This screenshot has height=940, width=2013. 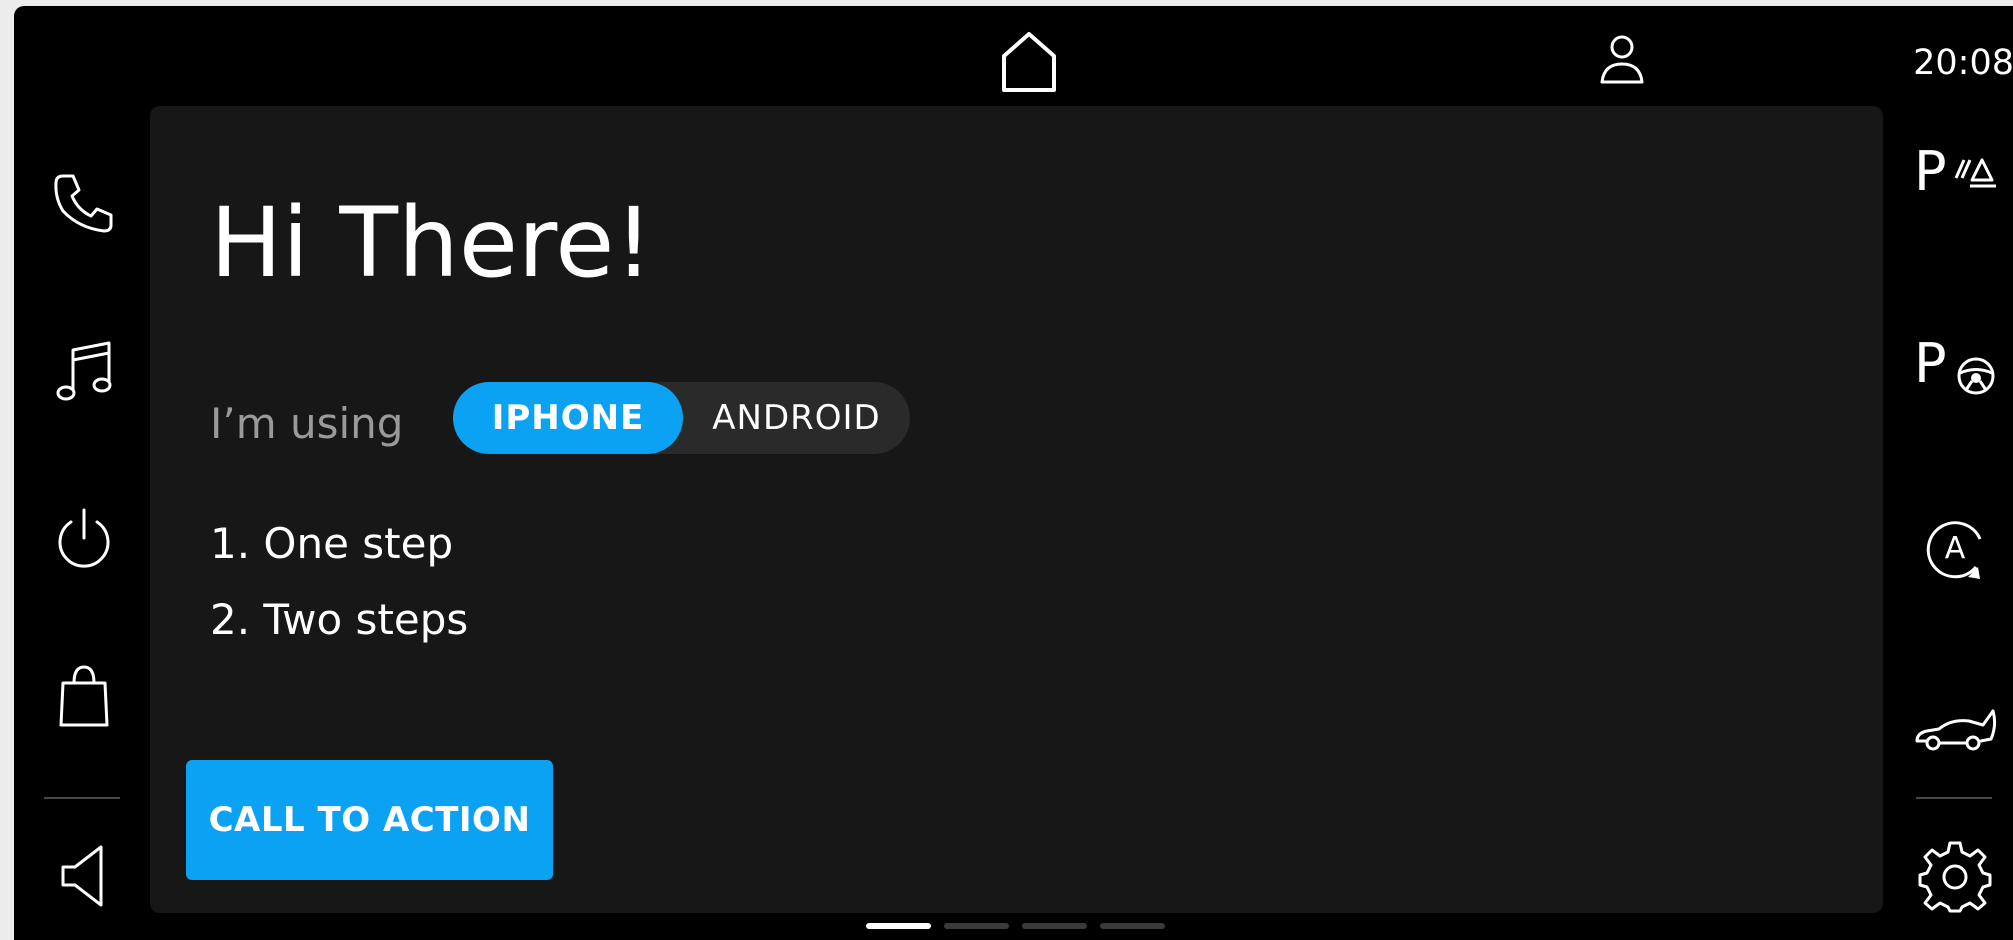 What do you see at coordinates (1015, 926) in the screenshot?
I see `page-indicator` at bounding box center [1015, 926].